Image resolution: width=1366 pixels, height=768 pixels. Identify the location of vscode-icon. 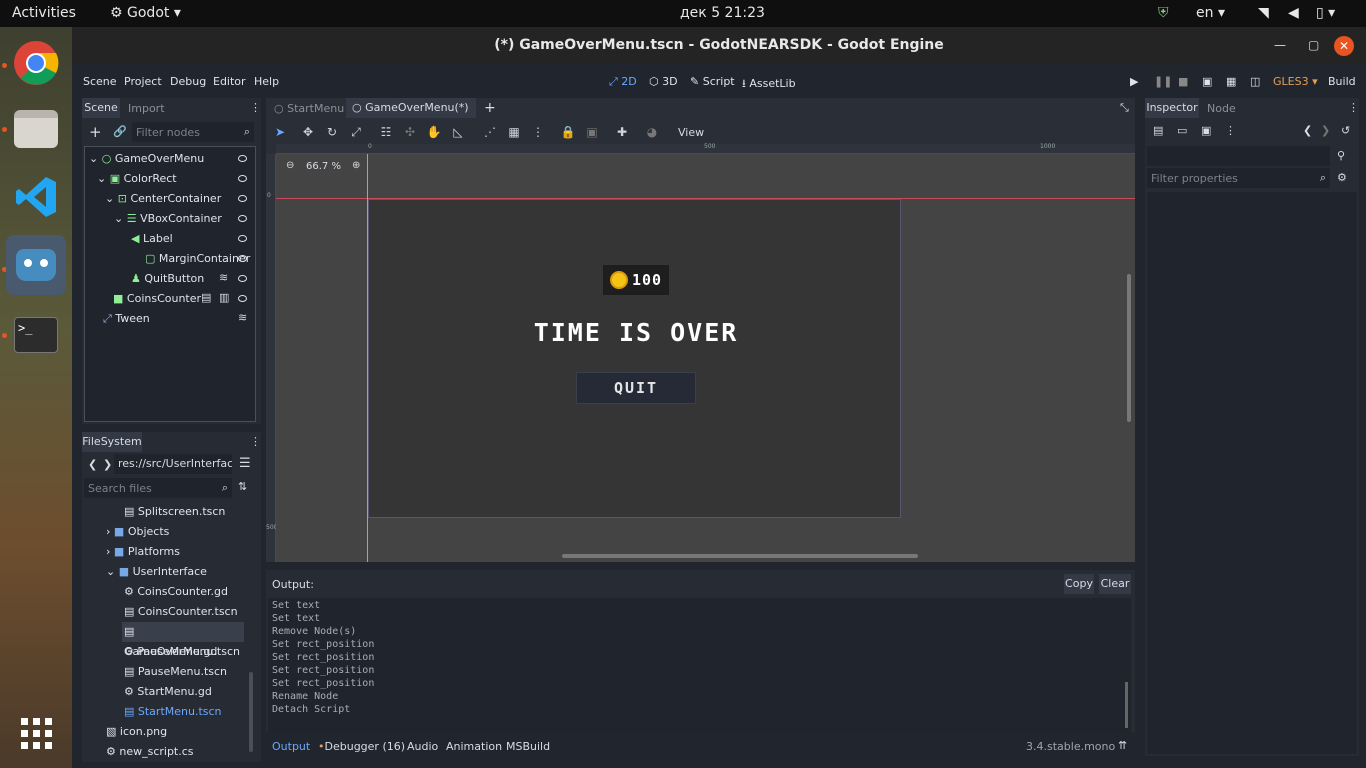
(36, 197).